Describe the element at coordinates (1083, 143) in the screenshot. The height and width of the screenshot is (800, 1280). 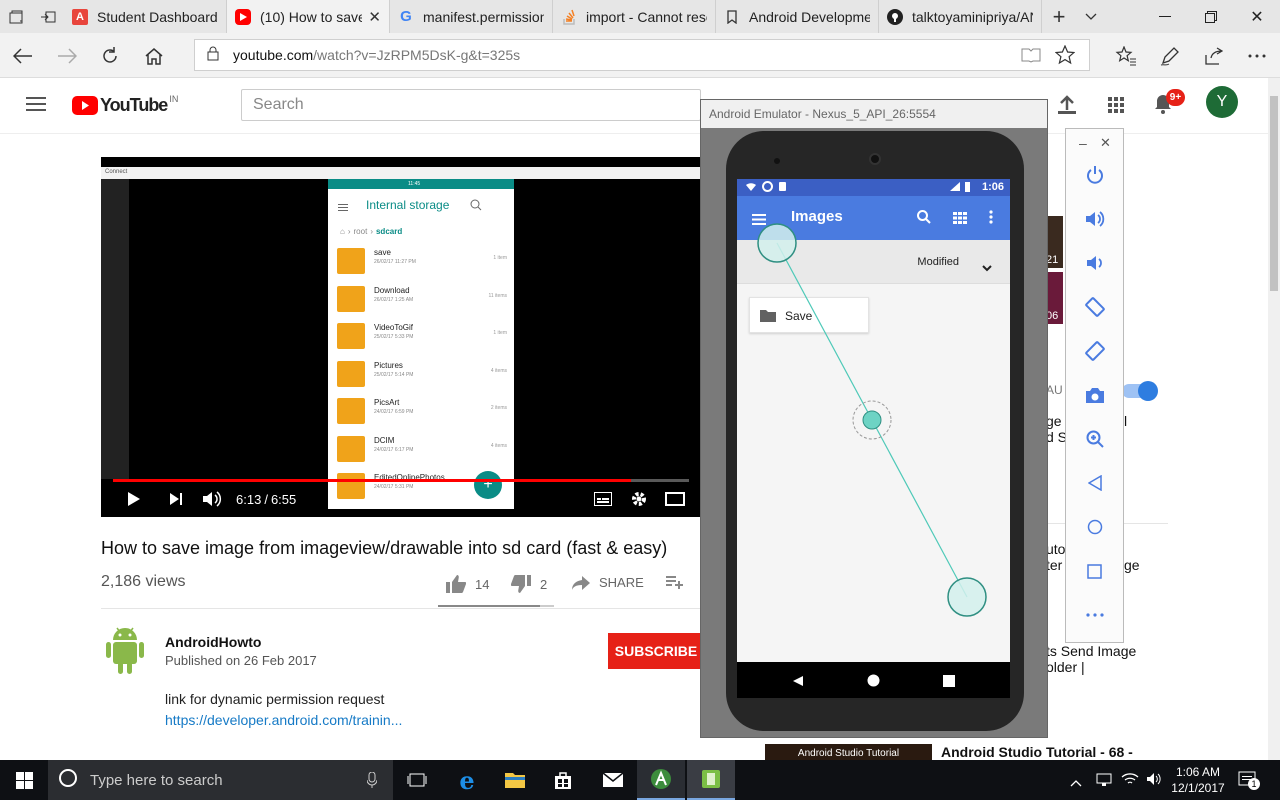
I see `toolbar-minimize-icon: –` at that location.